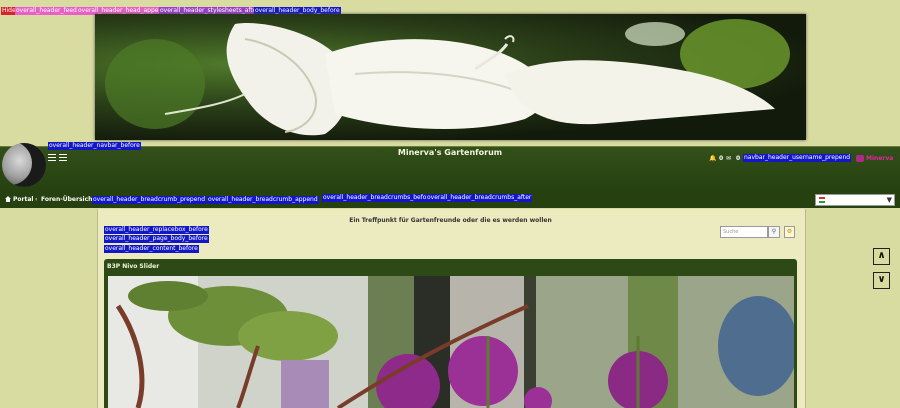 Image resolution: width=900 pixels, height=408 pixels. Describe the element at coordinates (263, 200) in the screenshot. I see `debug-tag-breadcrumb-append: overall_header_breadcrumb_append` at that location.